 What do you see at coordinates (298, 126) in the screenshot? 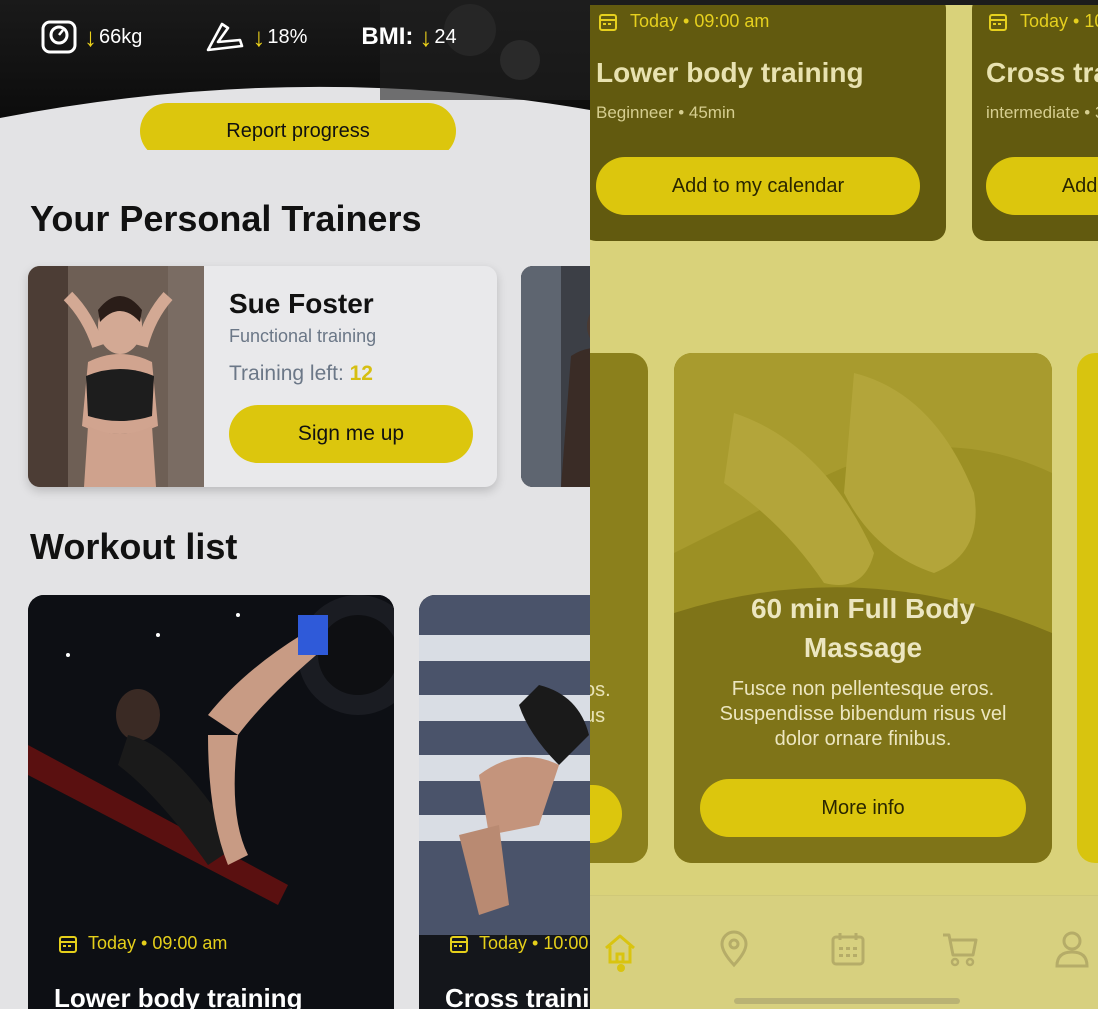
I see `report-progress-button: Report progress` at bounding box center [298, 126].